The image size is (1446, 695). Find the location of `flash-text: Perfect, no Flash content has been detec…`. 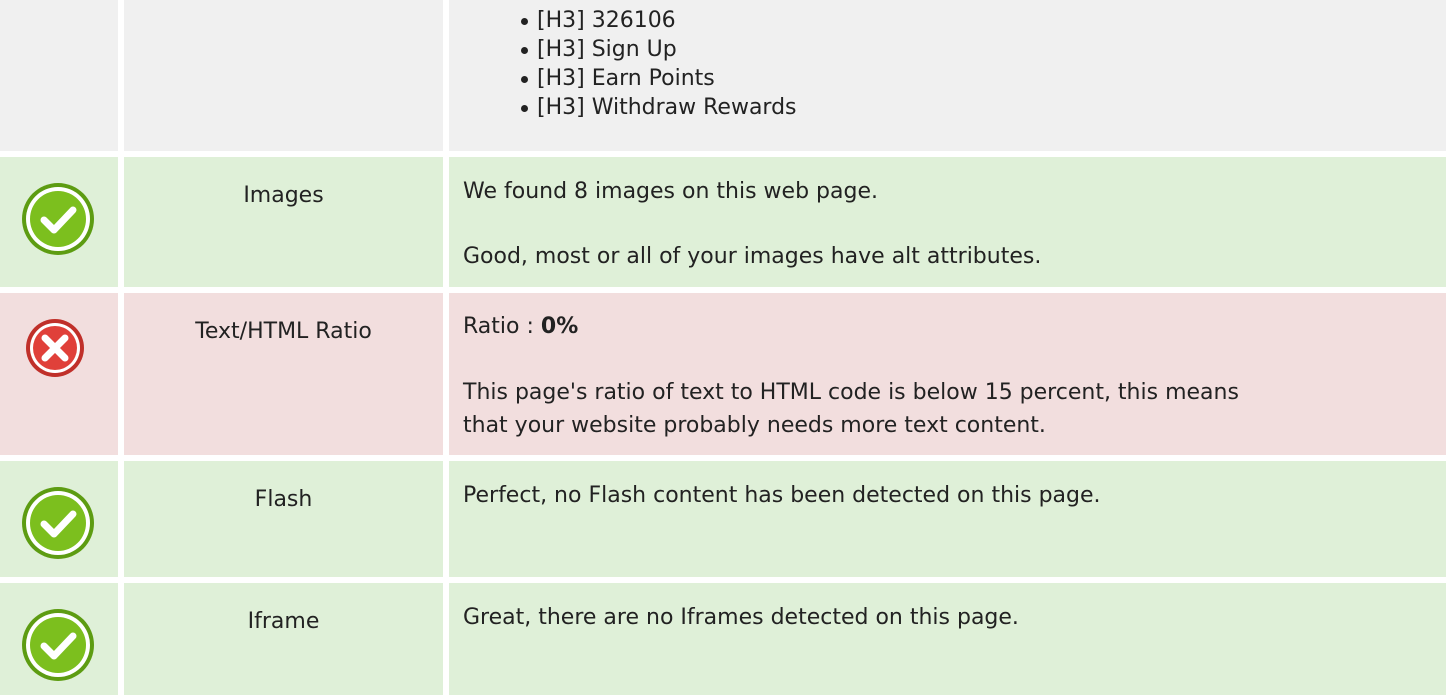

flash-text: Perfect, no Flash content has been detec… is located at coordinates (782, 495).